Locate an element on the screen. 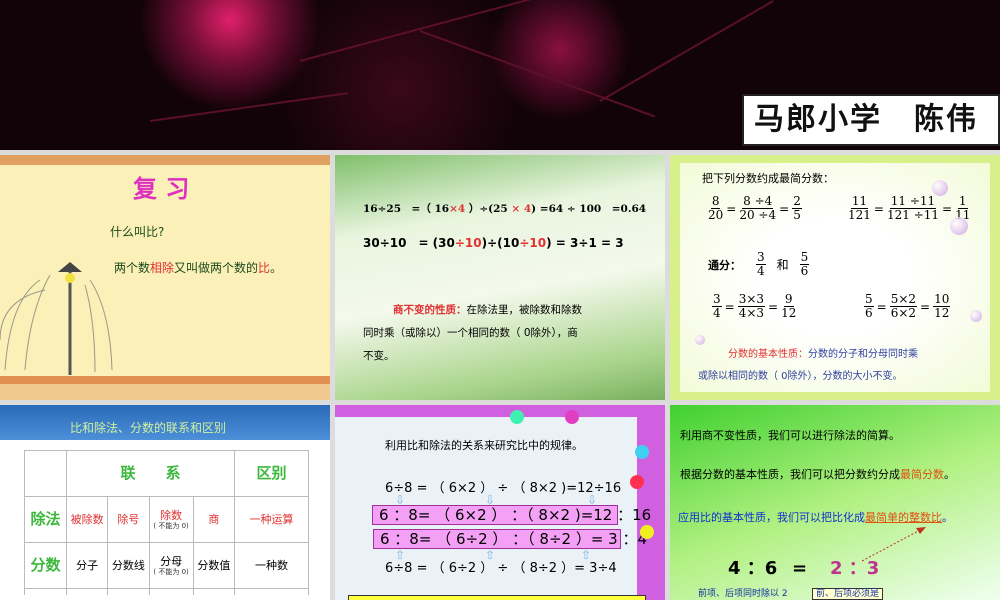 This screenshot has height=600, width=1000. summary-line-1: 利用商不变性质，我们可以进行除法的简算。 is located at coordinates (790, 435).